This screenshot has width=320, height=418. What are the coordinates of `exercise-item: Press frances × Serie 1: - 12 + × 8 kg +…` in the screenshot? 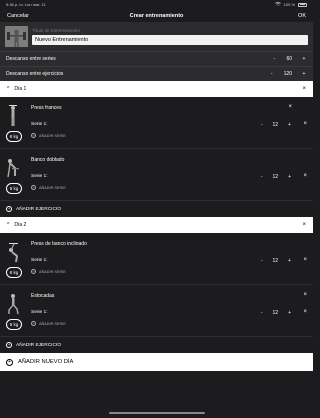 It's located at (156, 123).